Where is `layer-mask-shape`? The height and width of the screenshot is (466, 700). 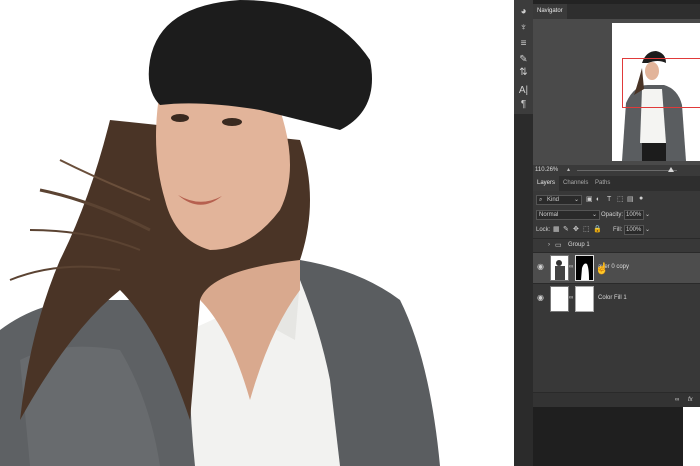 layer-mask-shape is located at coordinates (585, 271).